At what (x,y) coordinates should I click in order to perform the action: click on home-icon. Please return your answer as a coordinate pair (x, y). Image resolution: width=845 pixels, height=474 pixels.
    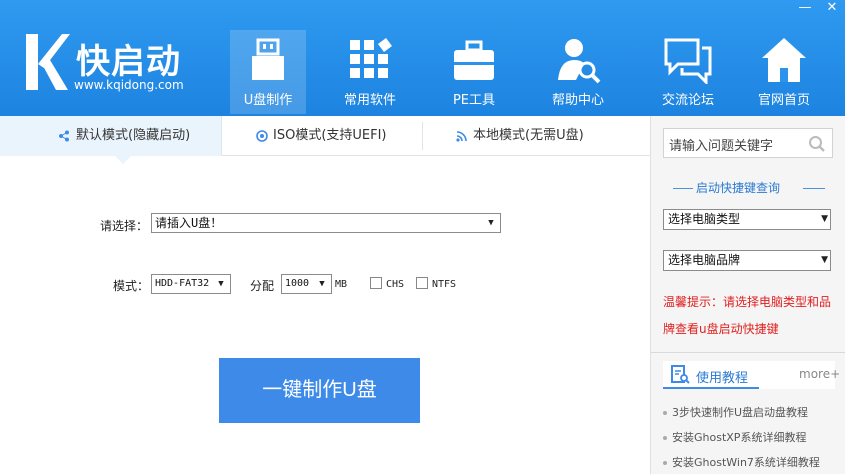
    Looking at the image, I should click on (784, 60).